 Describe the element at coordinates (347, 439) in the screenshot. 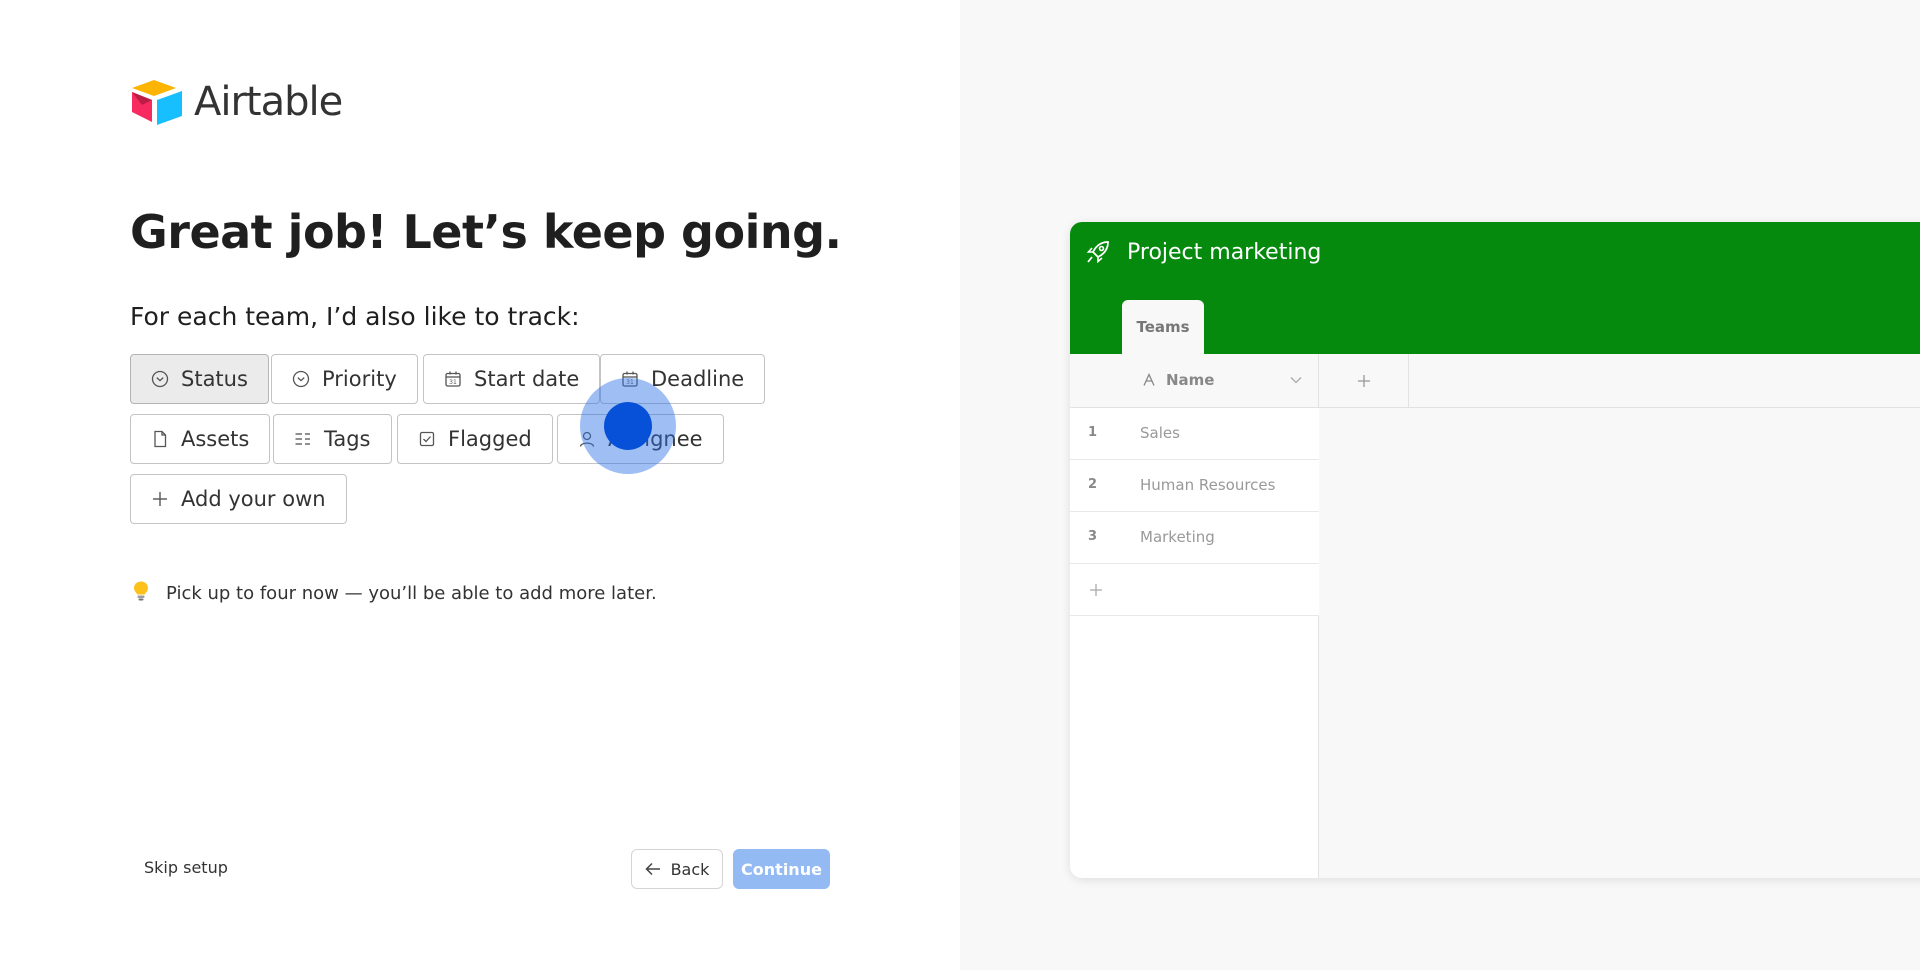

I see `option-label: Tags` at that location.